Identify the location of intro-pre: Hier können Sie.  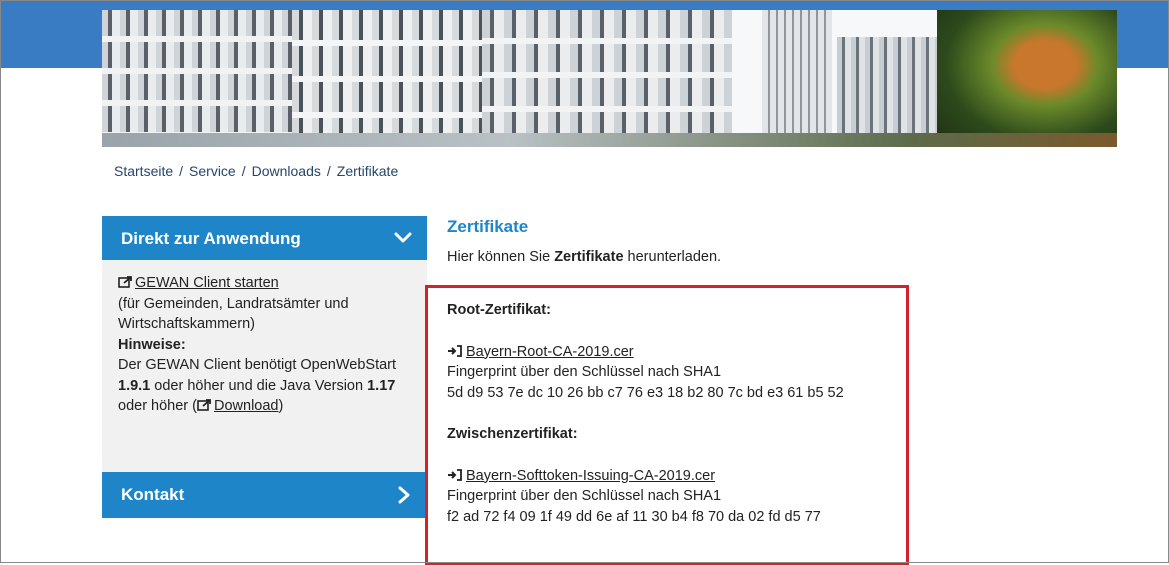
(499, 257).